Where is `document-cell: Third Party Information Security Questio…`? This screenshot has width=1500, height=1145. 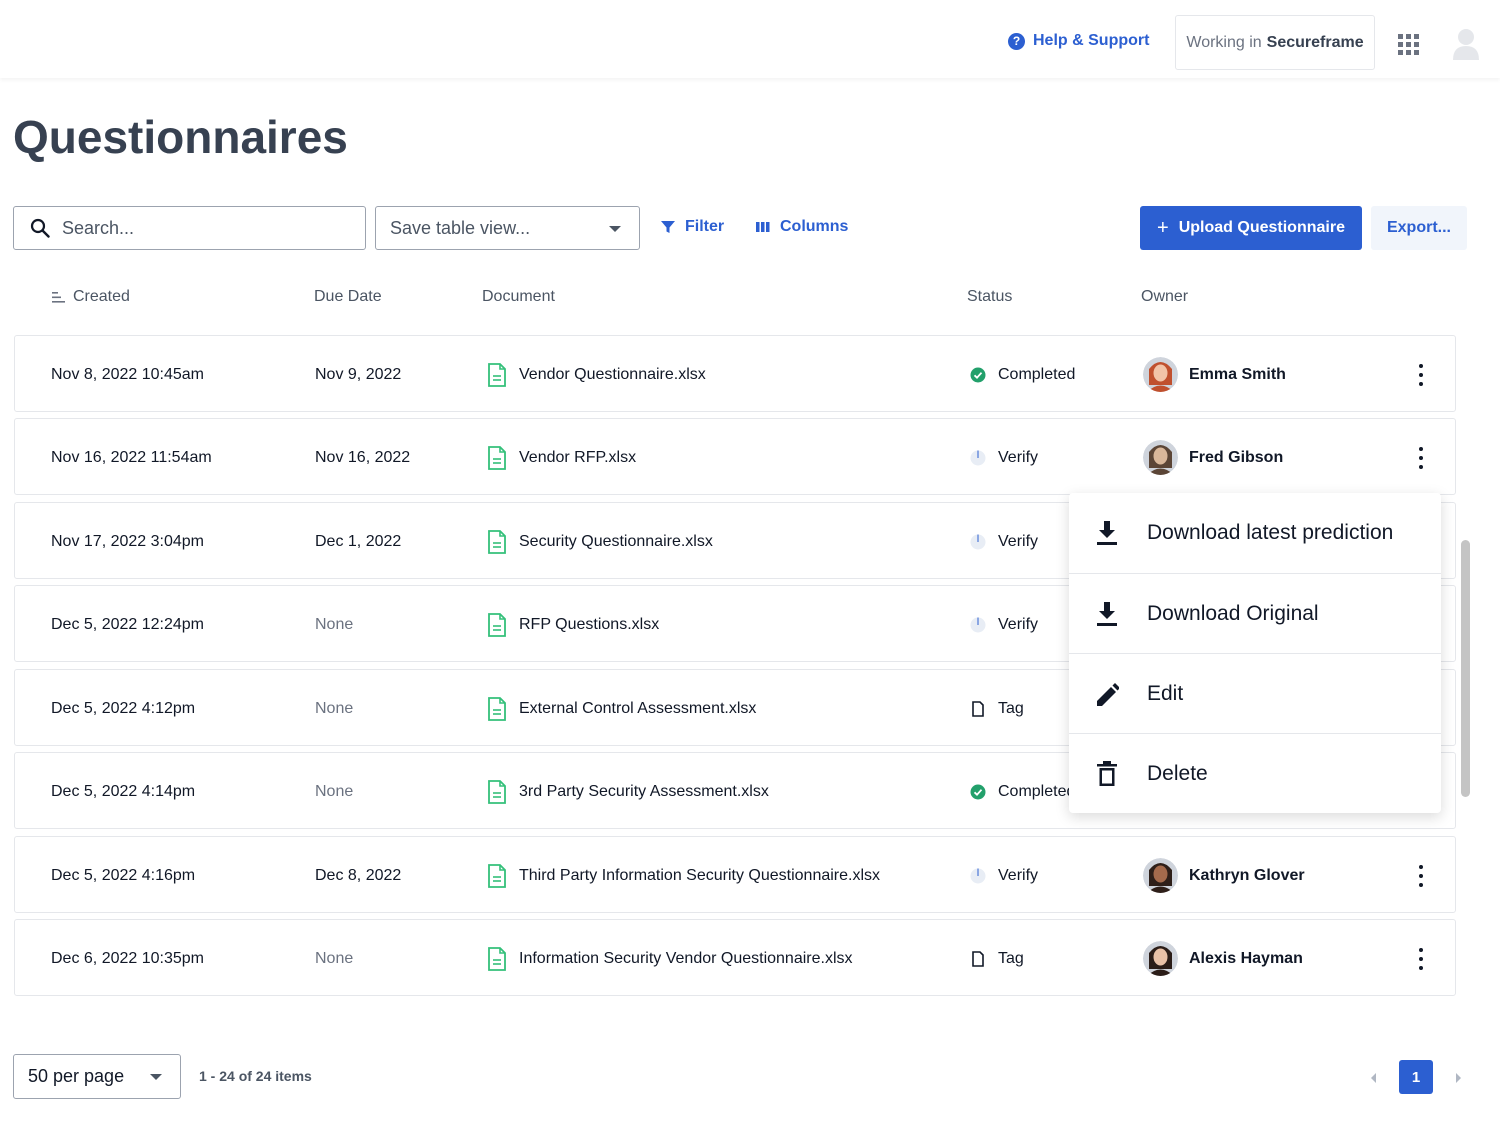
document-cell: Third Party Information Security Questio… is located at coordinates (683, 875).